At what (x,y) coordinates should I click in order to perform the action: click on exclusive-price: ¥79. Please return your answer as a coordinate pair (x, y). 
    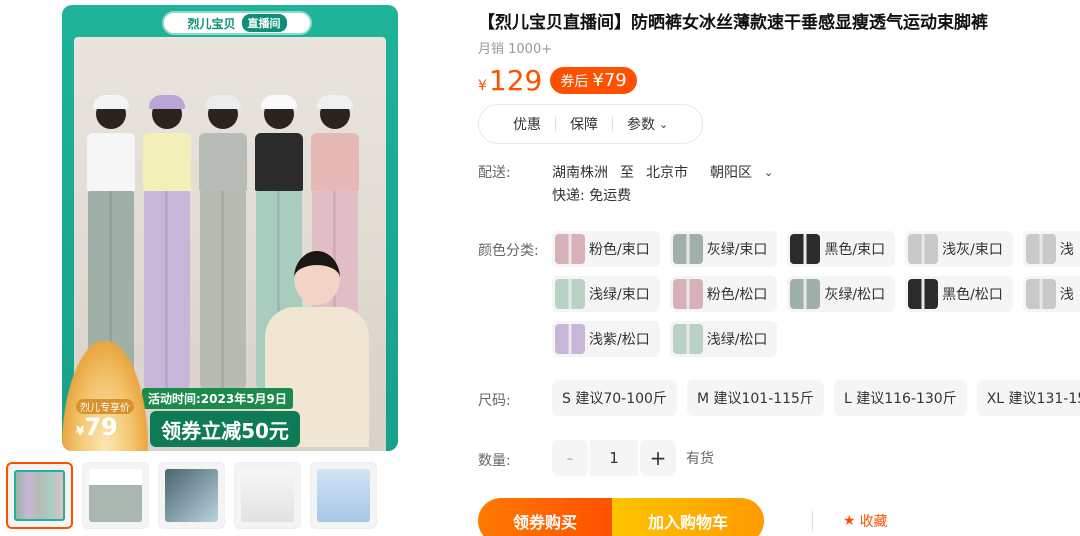
    Looking at the image, I should click on (97, 427).